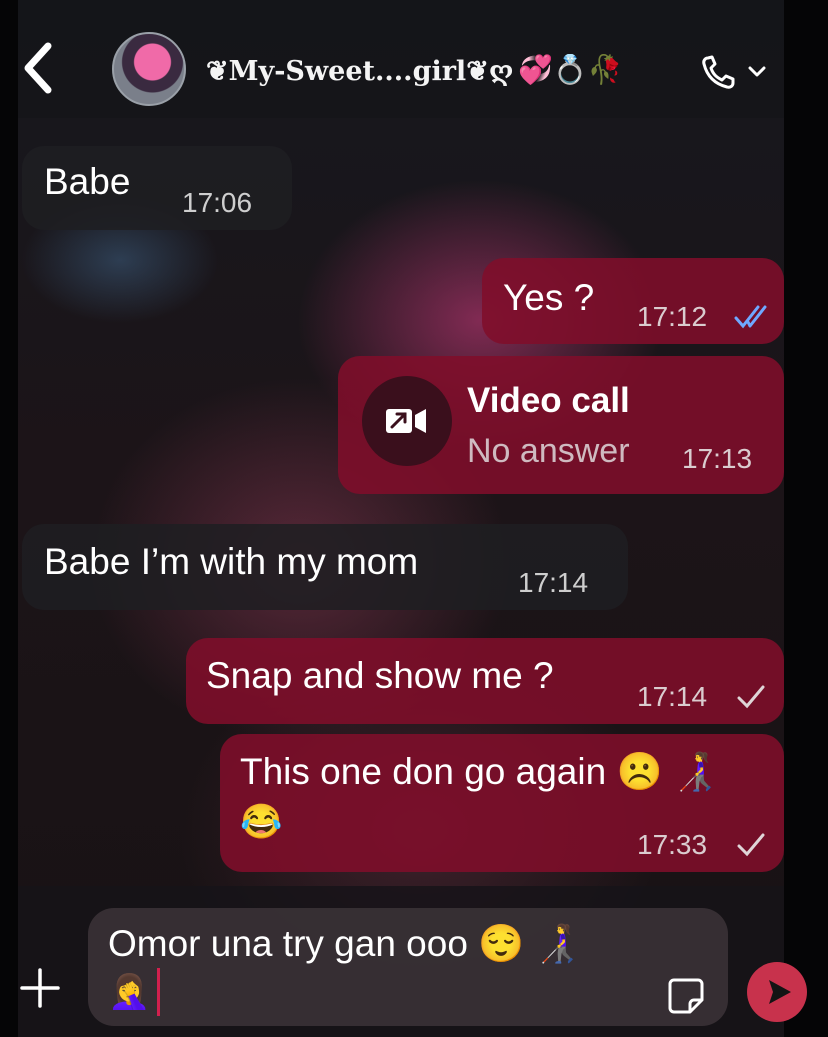  Describe the element at coordinates (672, 844) in the screenshot. I see `message-time: 17:33` at that location.